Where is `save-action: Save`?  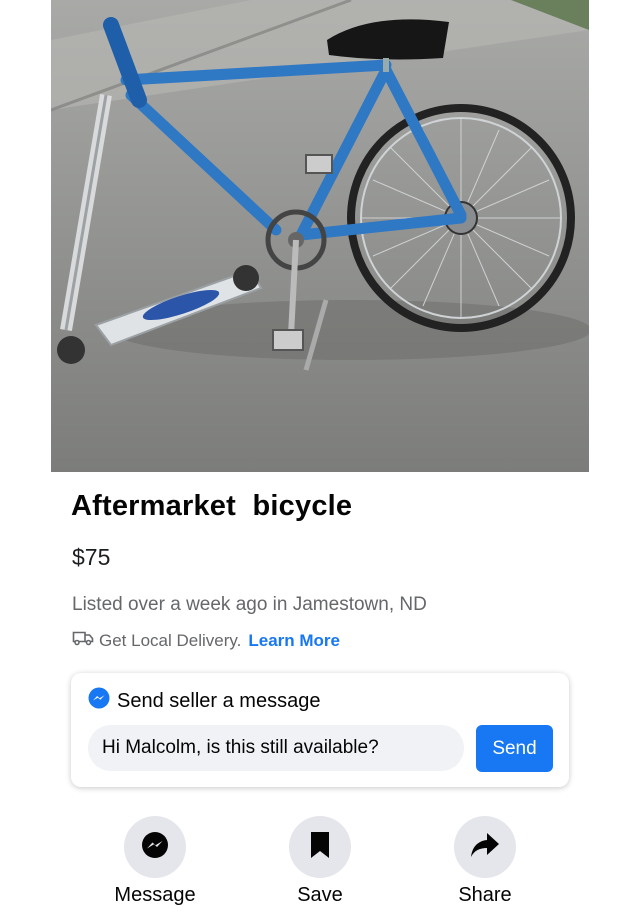
save-action: Save is located at coordinates (320, 861).